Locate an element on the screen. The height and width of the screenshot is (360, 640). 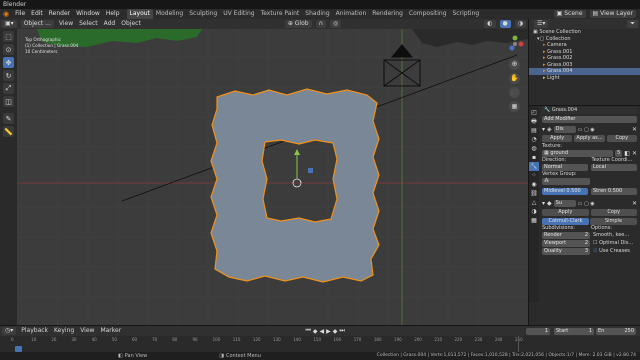
scene-selector: ▣ Scene is located at coordinates (569, 14).